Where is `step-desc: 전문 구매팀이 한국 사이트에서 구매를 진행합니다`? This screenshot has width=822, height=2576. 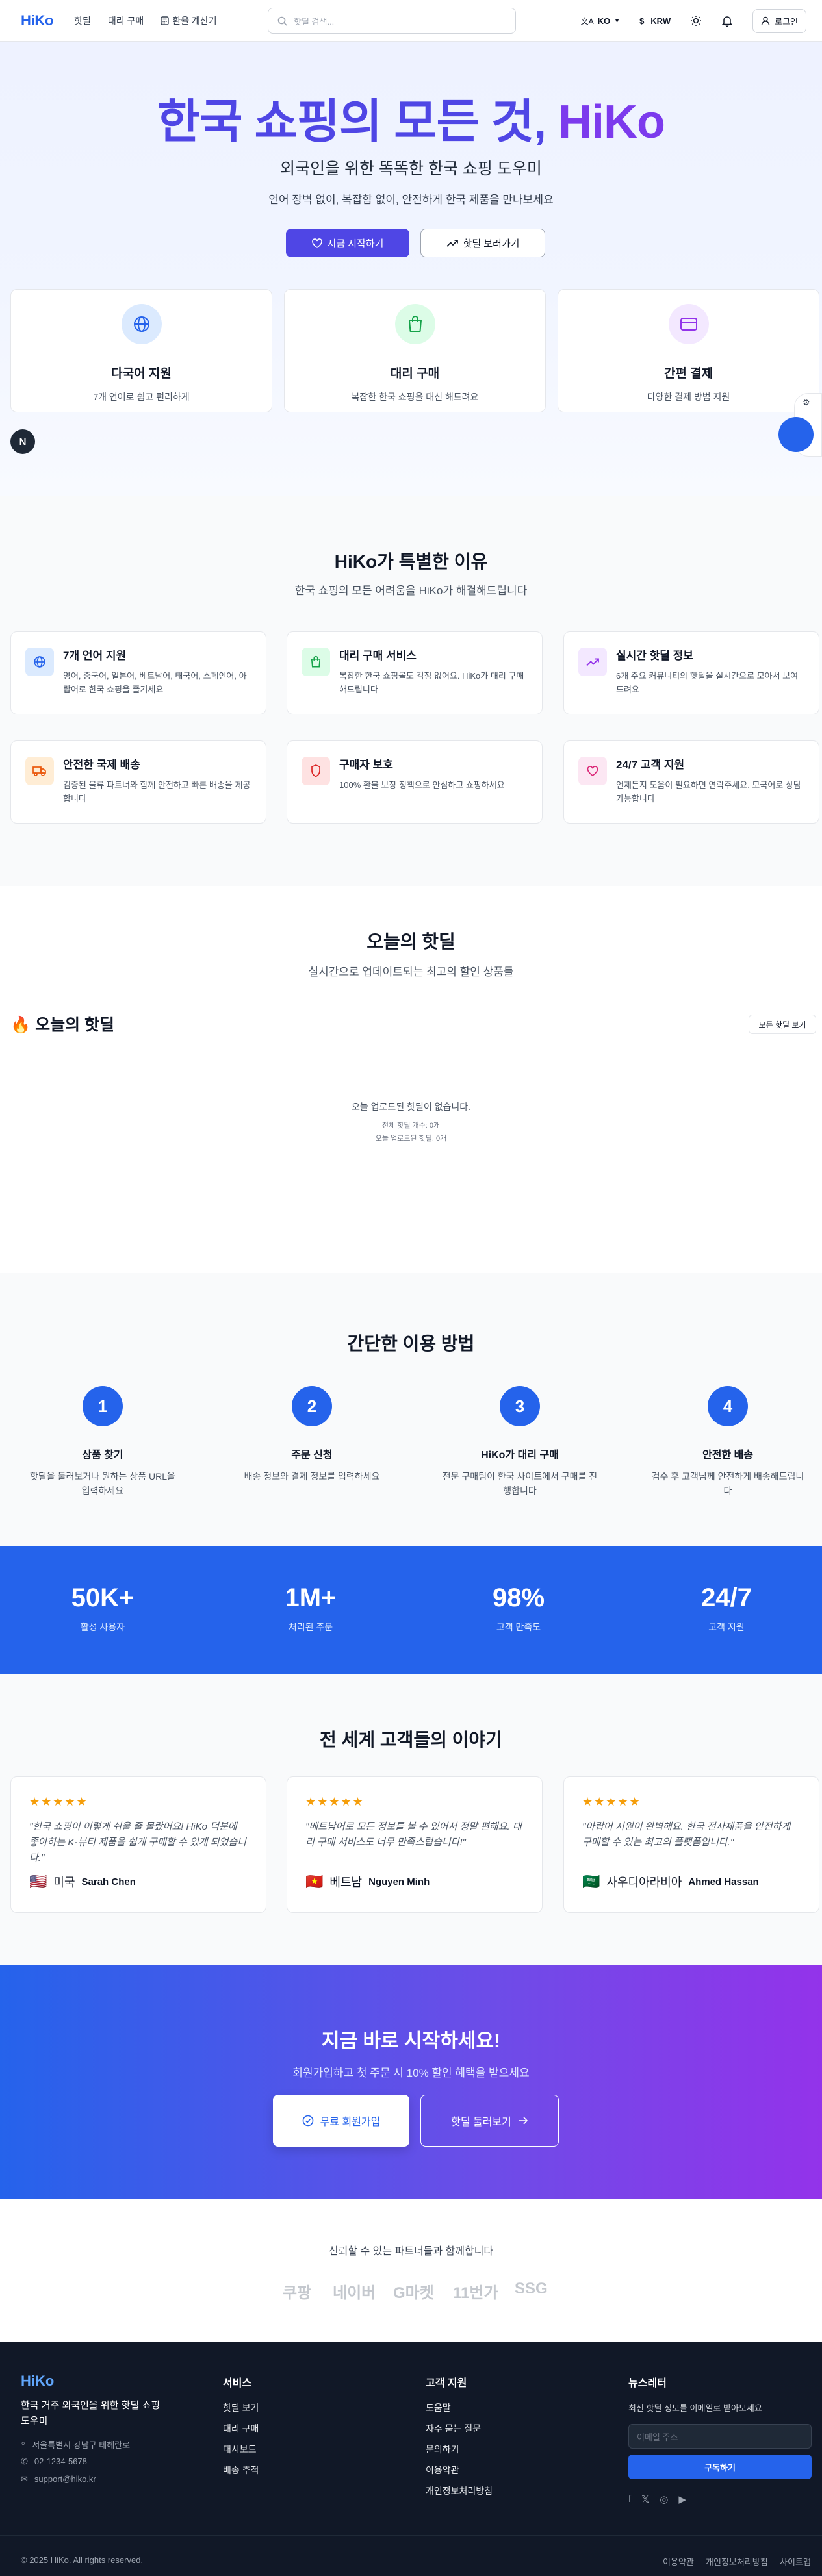 step-desc: 전문 구매팀이 한국 사이트에서 구매를 진행합니다 is located at coordinates (520, 1484).